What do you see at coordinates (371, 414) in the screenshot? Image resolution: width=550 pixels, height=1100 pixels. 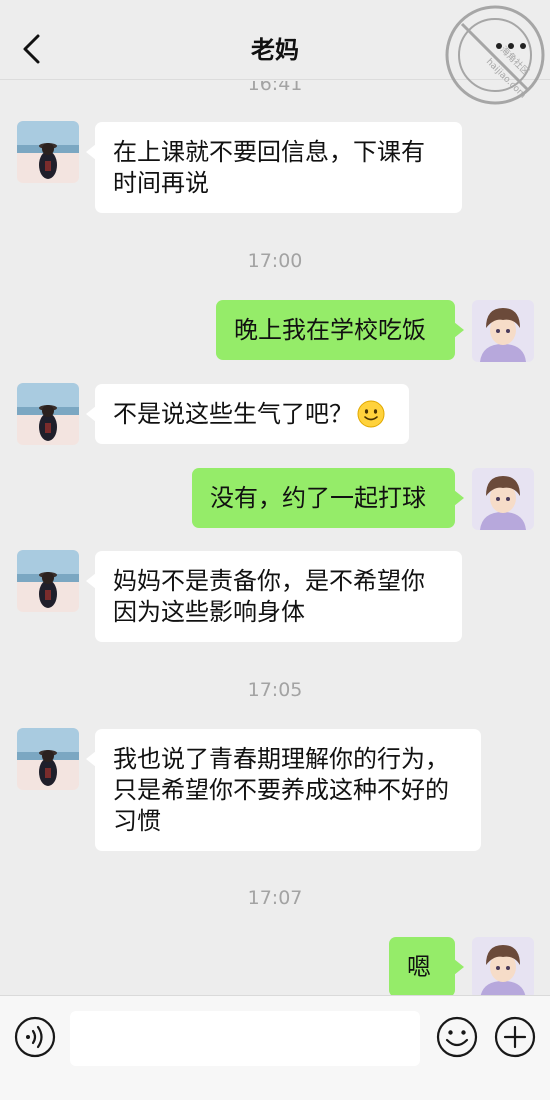 I see `smile-emoji-icon` at bounding box center [371, 414].